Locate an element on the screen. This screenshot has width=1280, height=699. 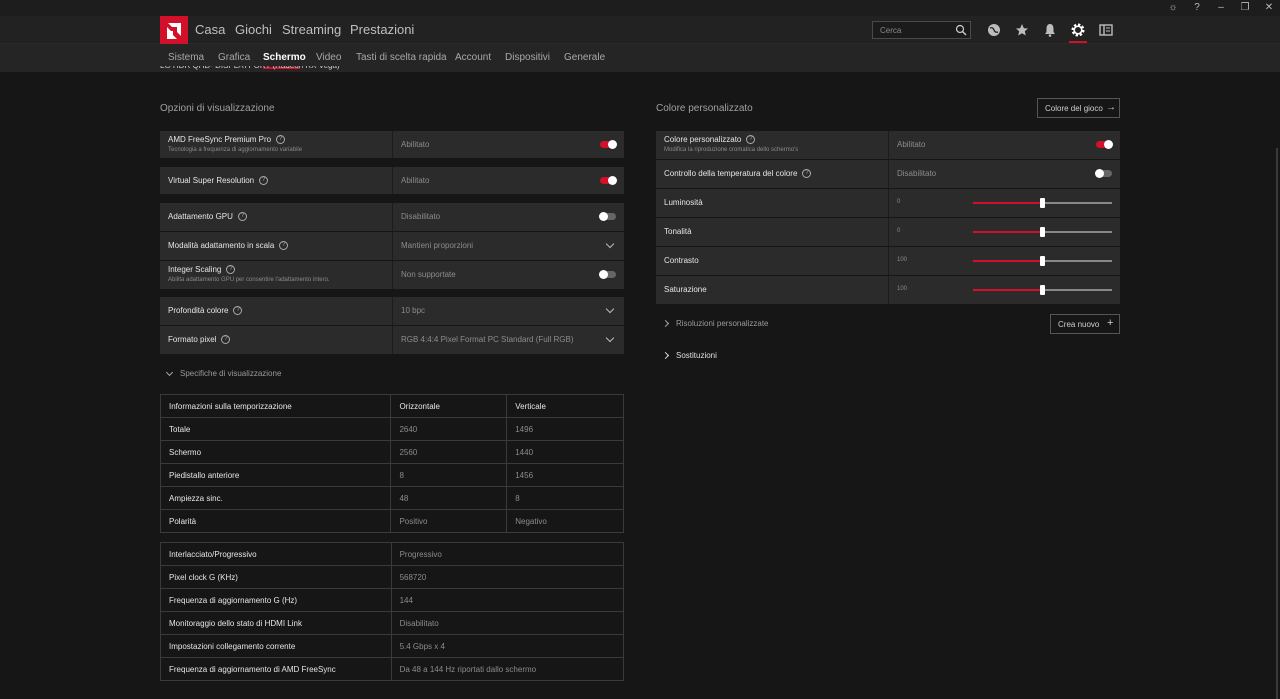
globe-icon is located at coordinates (994, 30).